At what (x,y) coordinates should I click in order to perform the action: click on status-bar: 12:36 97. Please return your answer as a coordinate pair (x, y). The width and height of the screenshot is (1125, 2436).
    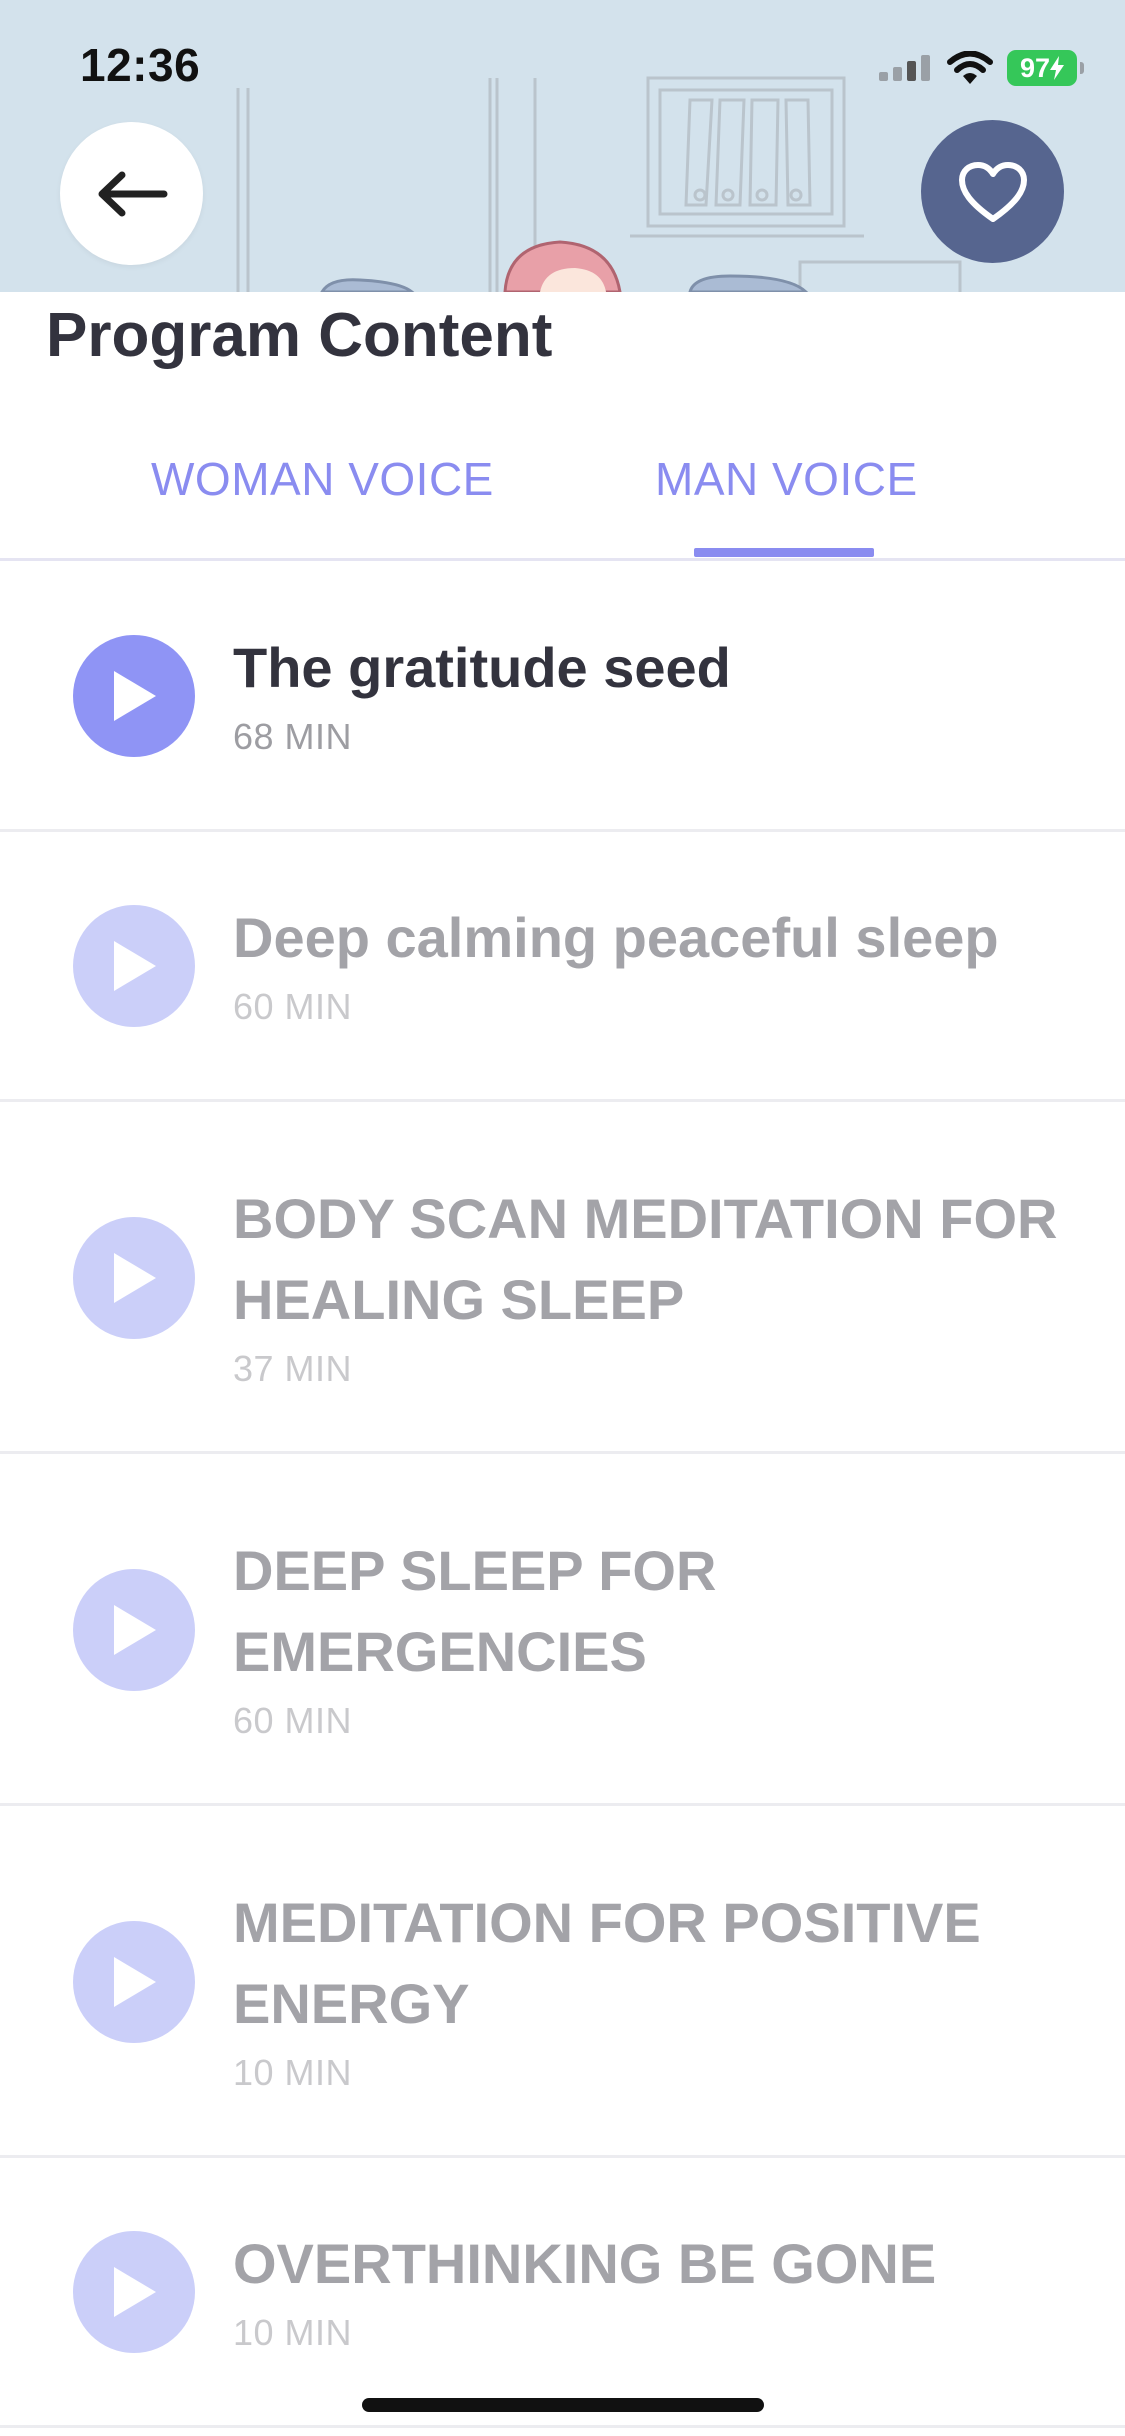
    Looking at the image, I should click on (562, 70).